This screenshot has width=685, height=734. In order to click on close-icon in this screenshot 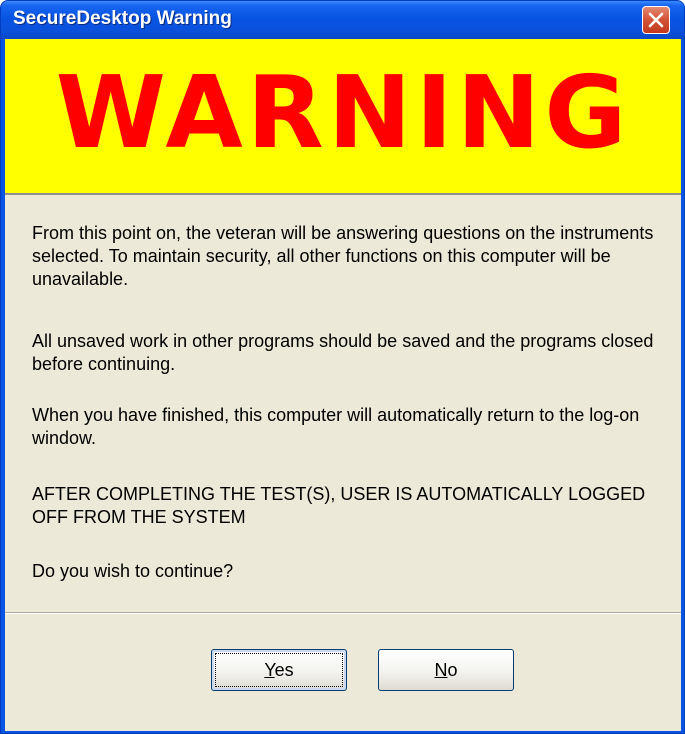, I will do `click(656, 20)`.